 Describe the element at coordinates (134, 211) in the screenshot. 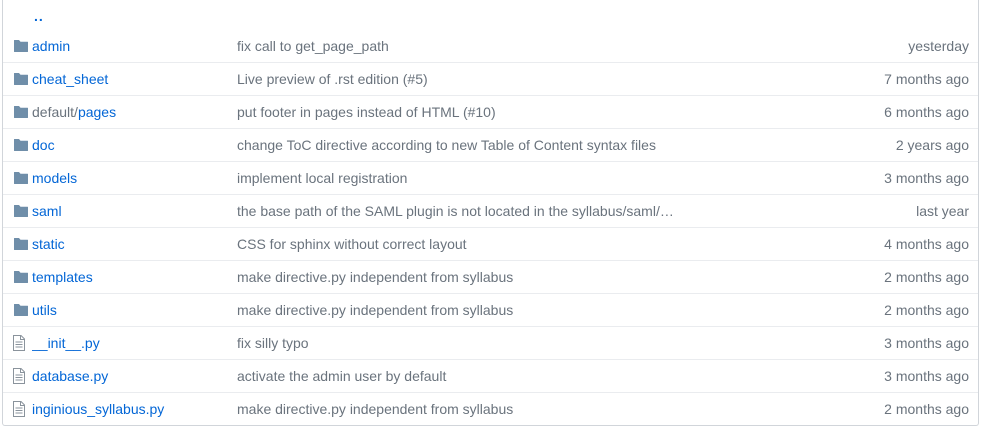

I see `content-name: saml` at that location.